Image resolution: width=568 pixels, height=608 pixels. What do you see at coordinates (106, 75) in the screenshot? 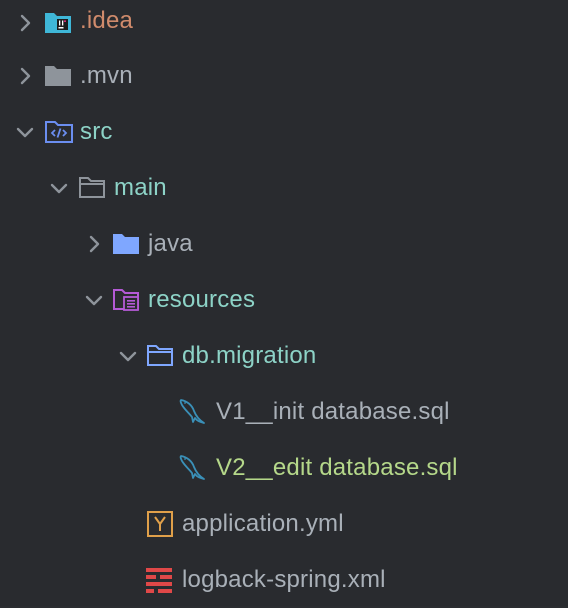
I see `tree-item-label: .mvn` at bounding box center [106, 75].